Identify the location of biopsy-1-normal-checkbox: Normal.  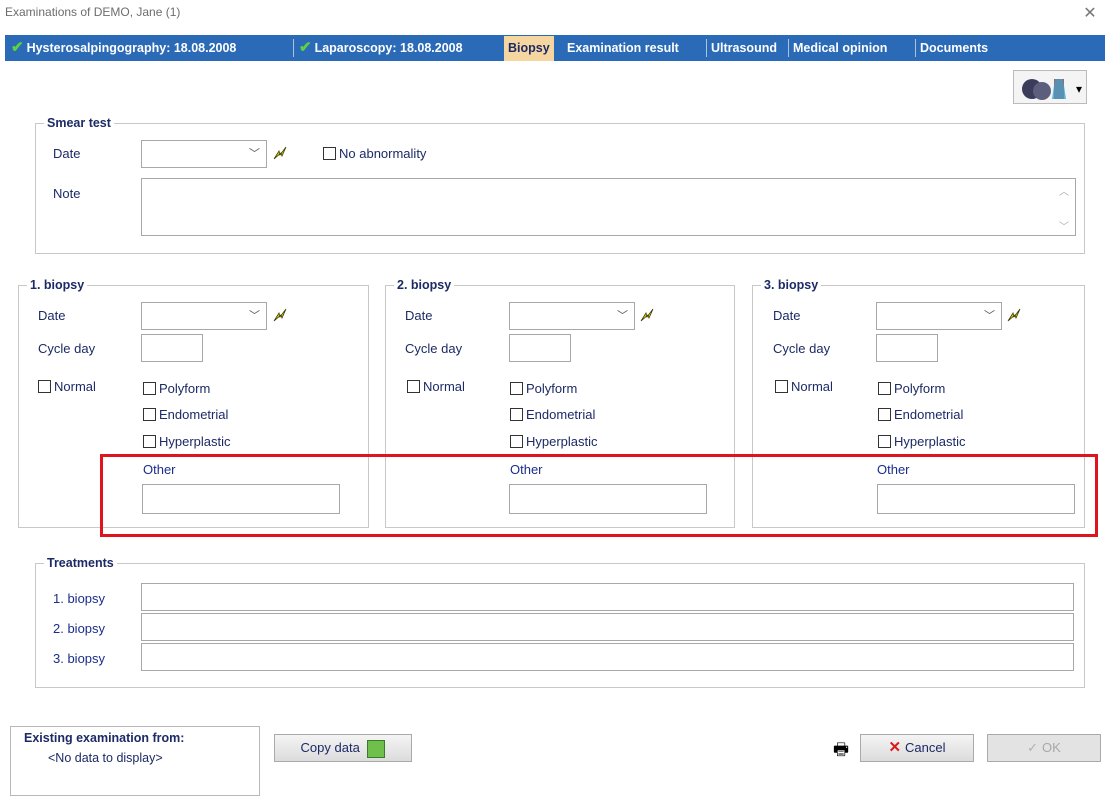
(67, 386).